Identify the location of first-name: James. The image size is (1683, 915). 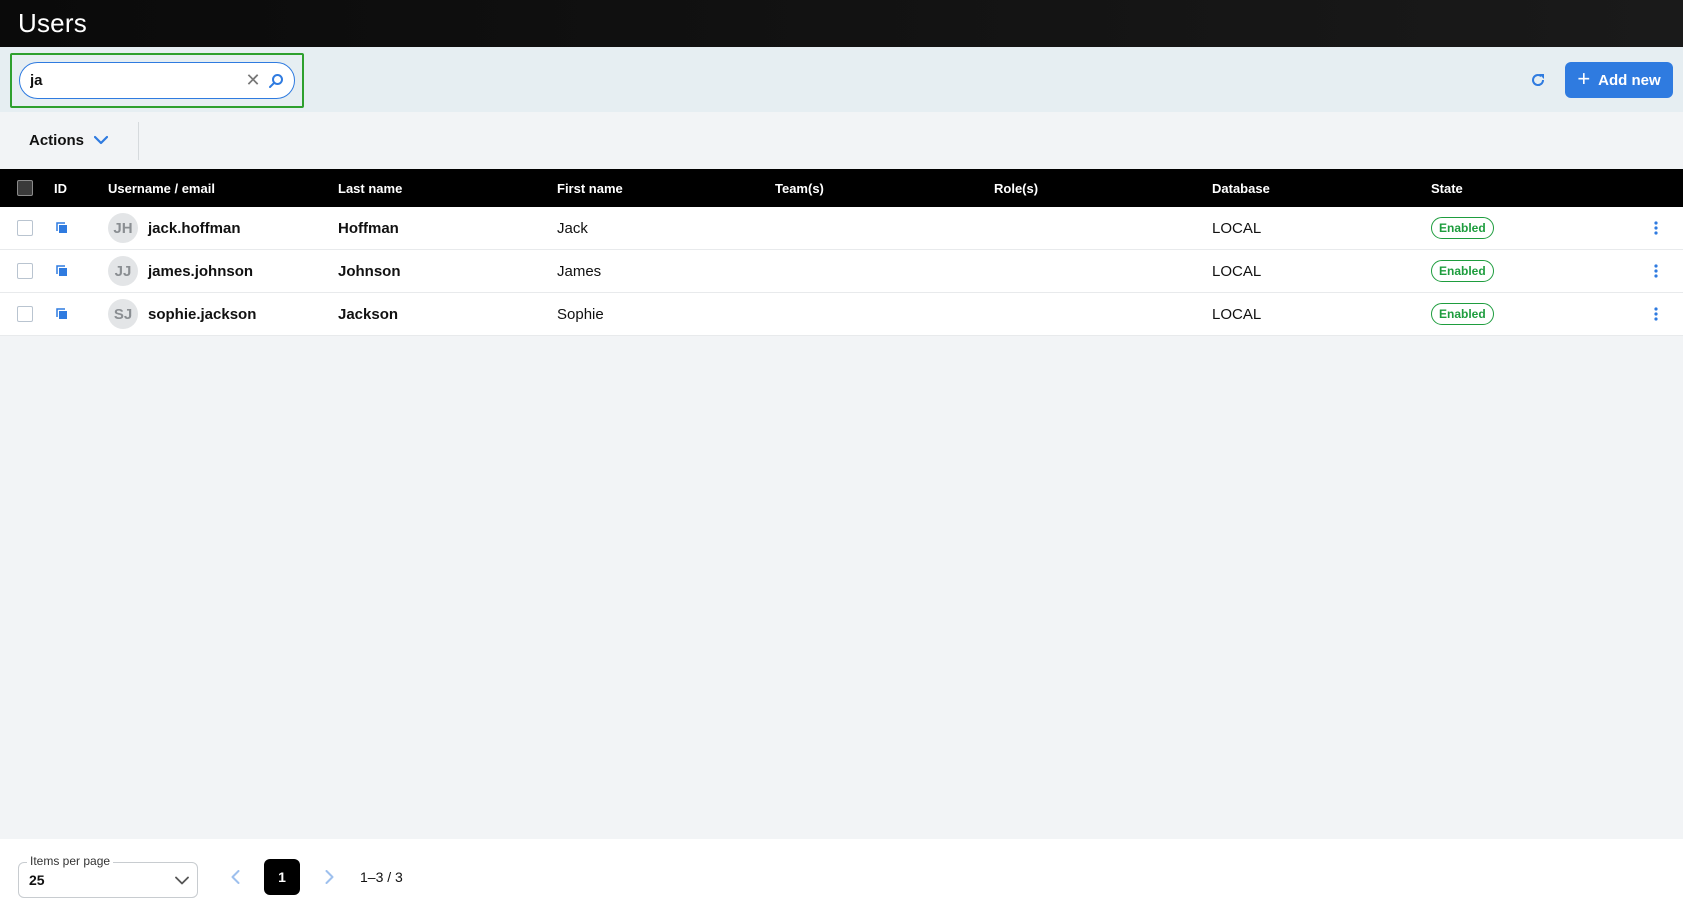
(579, 271).